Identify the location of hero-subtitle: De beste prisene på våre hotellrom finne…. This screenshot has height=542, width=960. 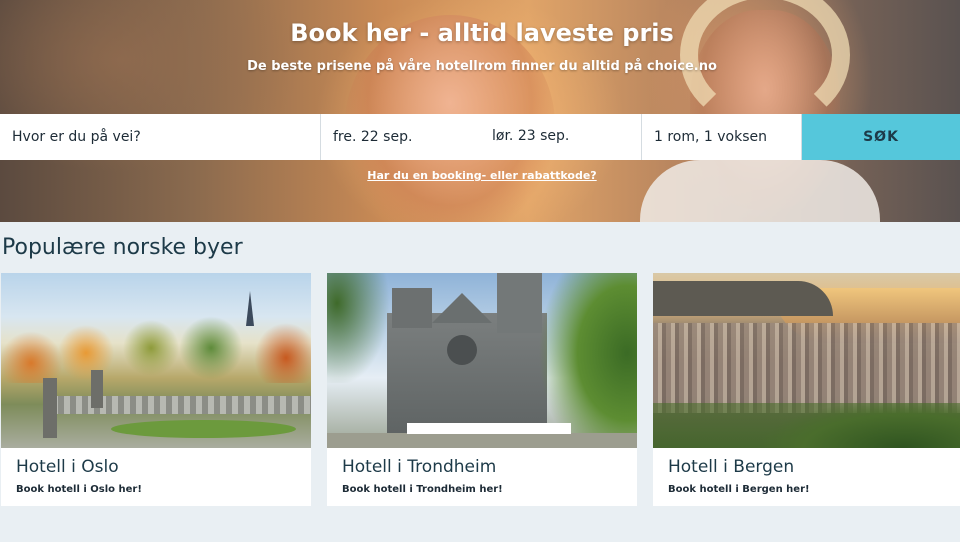
(482, 66).